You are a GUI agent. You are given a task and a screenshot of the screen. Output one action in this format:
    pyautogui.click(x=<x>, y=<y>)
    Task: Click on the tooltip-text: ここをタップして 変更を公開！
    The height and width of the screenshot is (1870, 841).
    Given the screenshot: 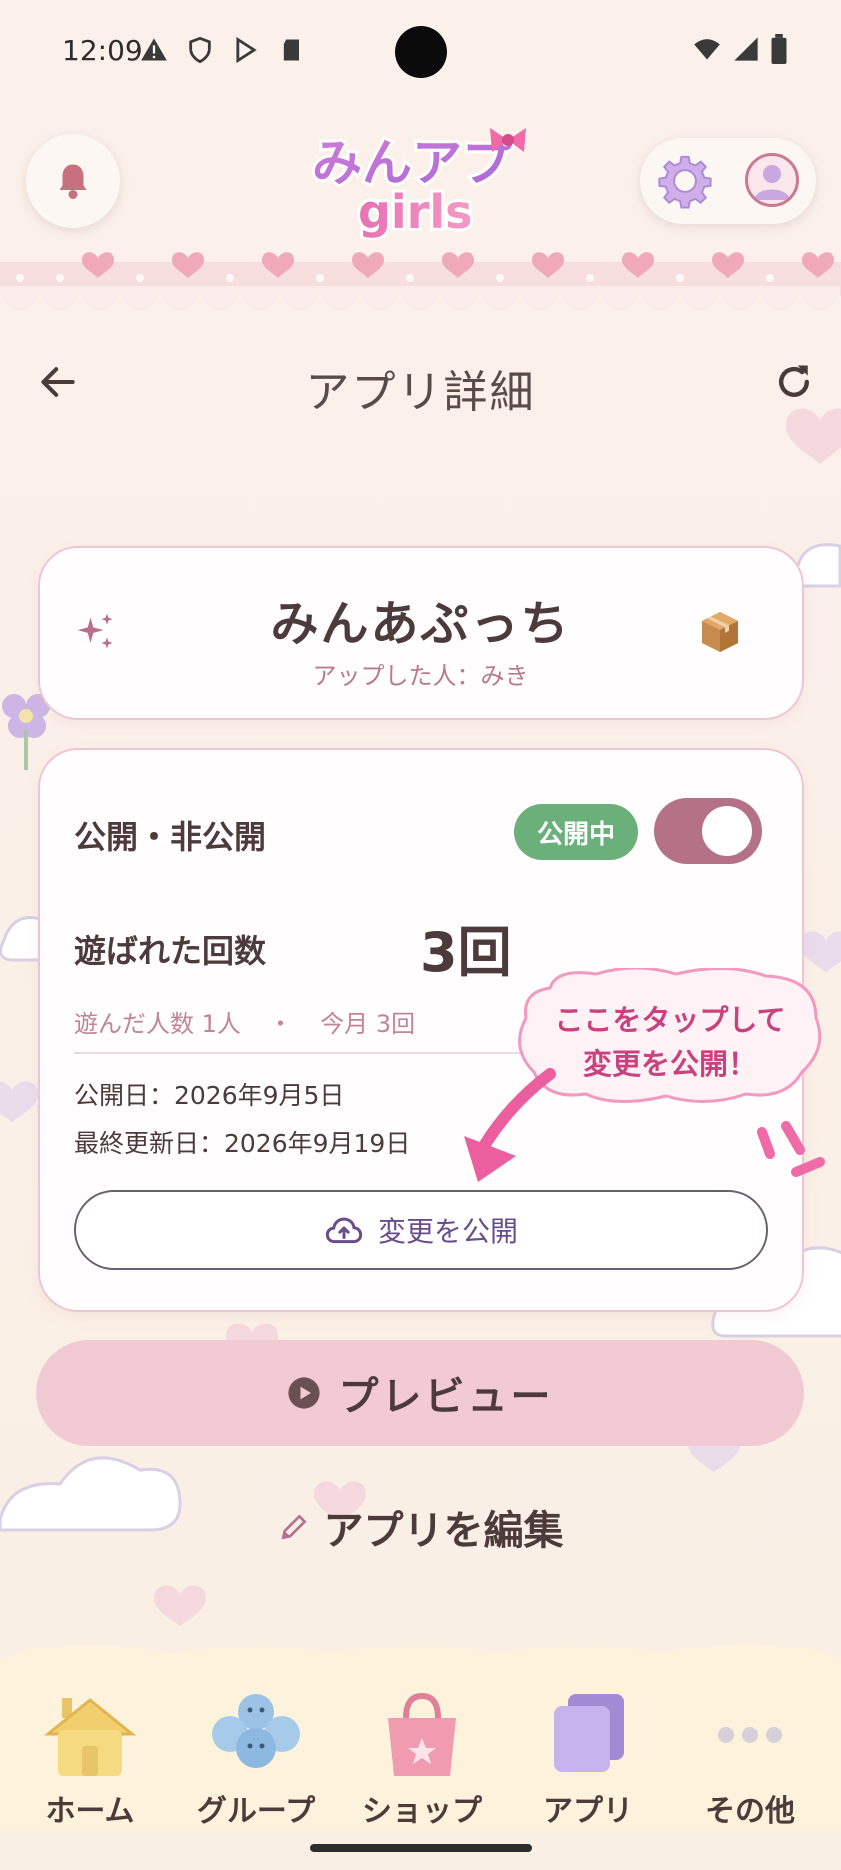 What is the action you would take?
    pyautogui.click(x=670, y=1042)
    